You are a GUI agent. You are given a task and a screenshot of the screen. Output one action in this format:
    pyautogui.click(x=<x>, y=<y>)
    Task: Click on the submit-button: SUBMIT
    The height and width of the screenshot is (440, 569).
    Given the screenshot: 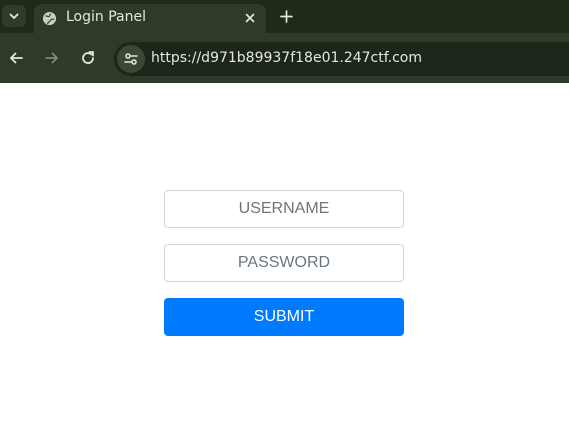 What is the action you would take?
    pyautogui.click(x=284, y=317)
    